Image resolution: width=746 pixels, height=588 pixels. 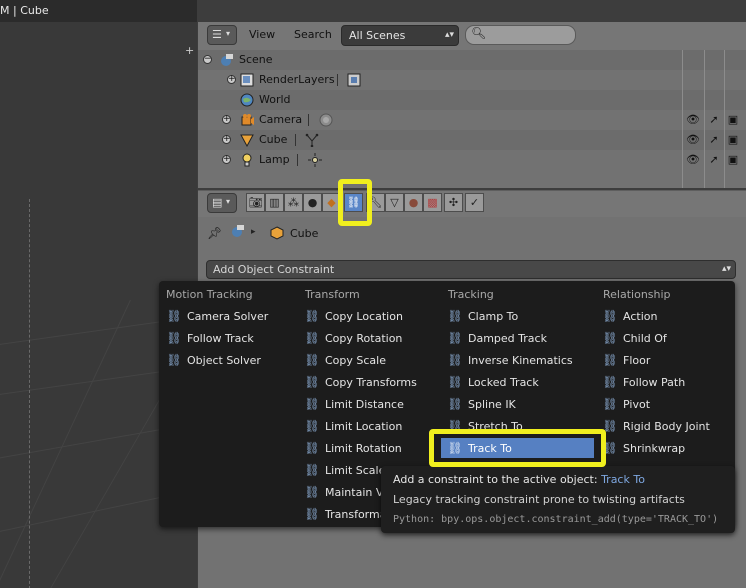 I want to click on scene-tab-icon: ⁂, so click(x=293, y=202).